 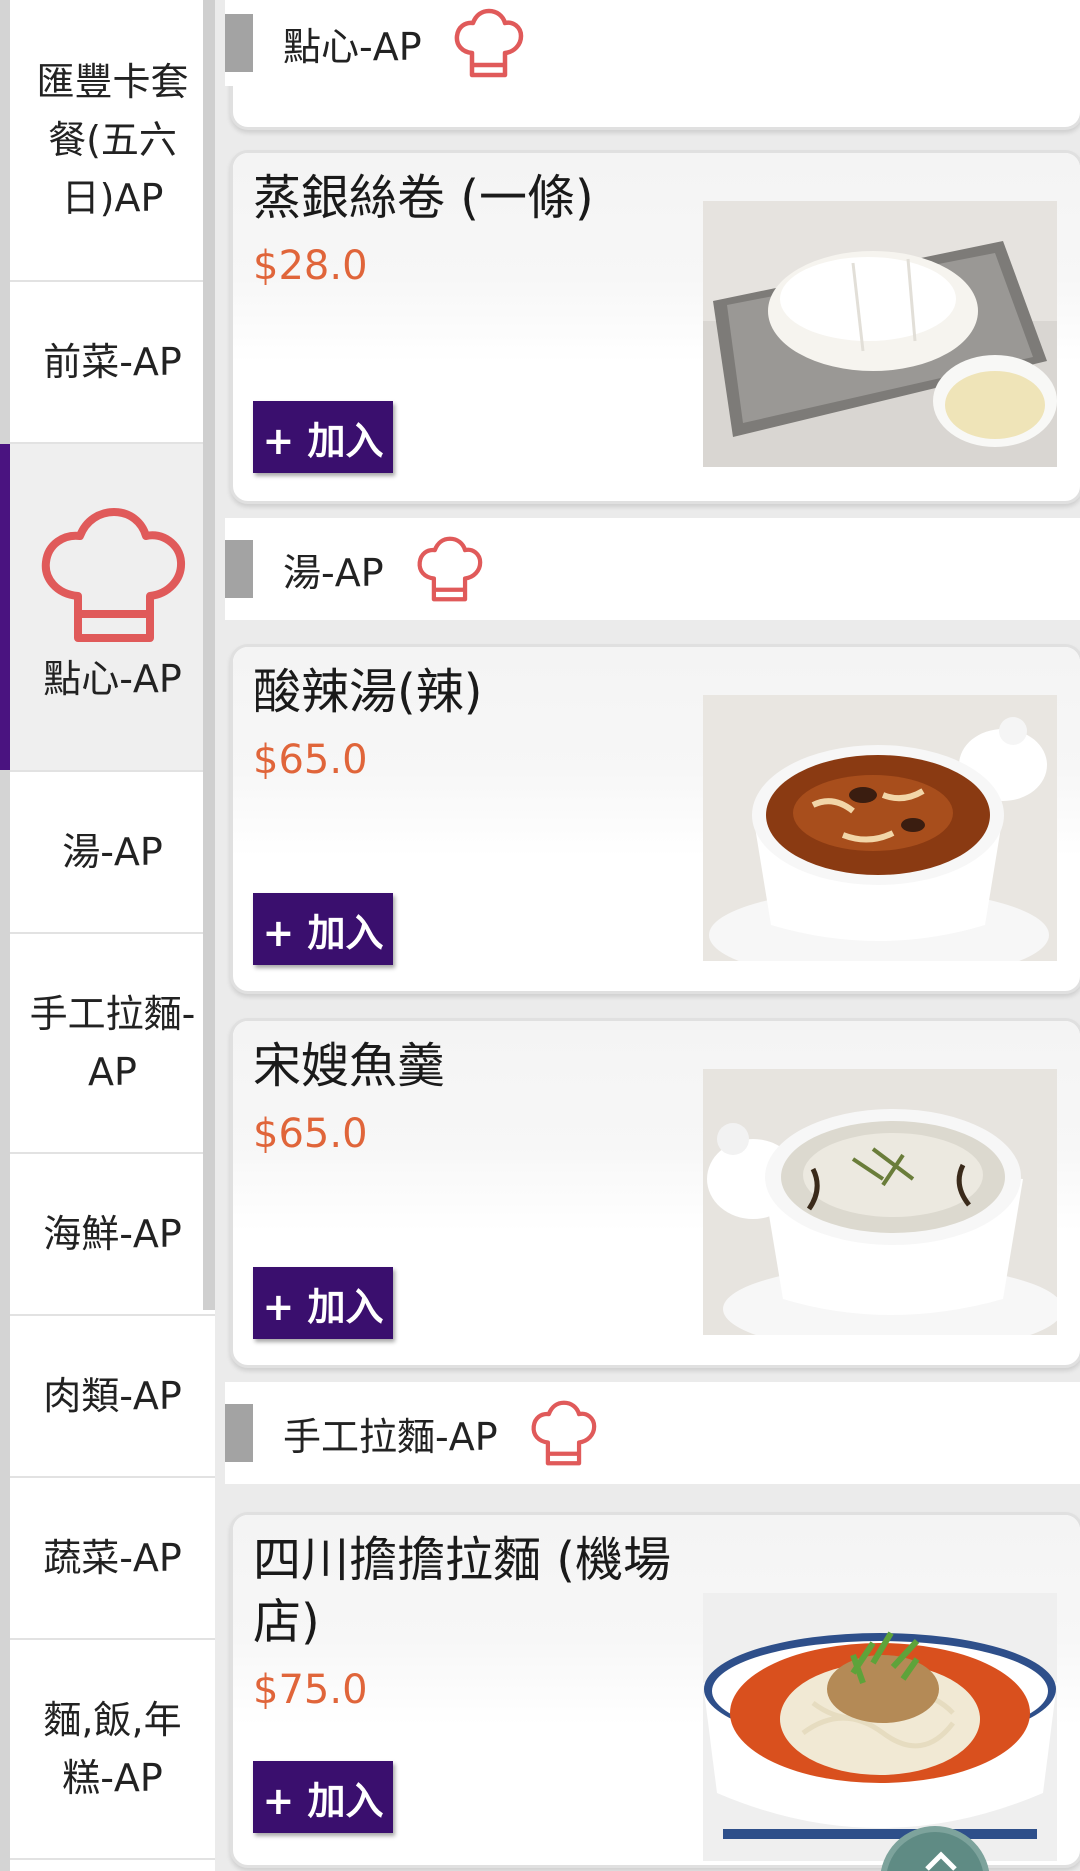 I want to click on sidebar-item-label: 海鮮-AP, so click(x=112, y=1234).